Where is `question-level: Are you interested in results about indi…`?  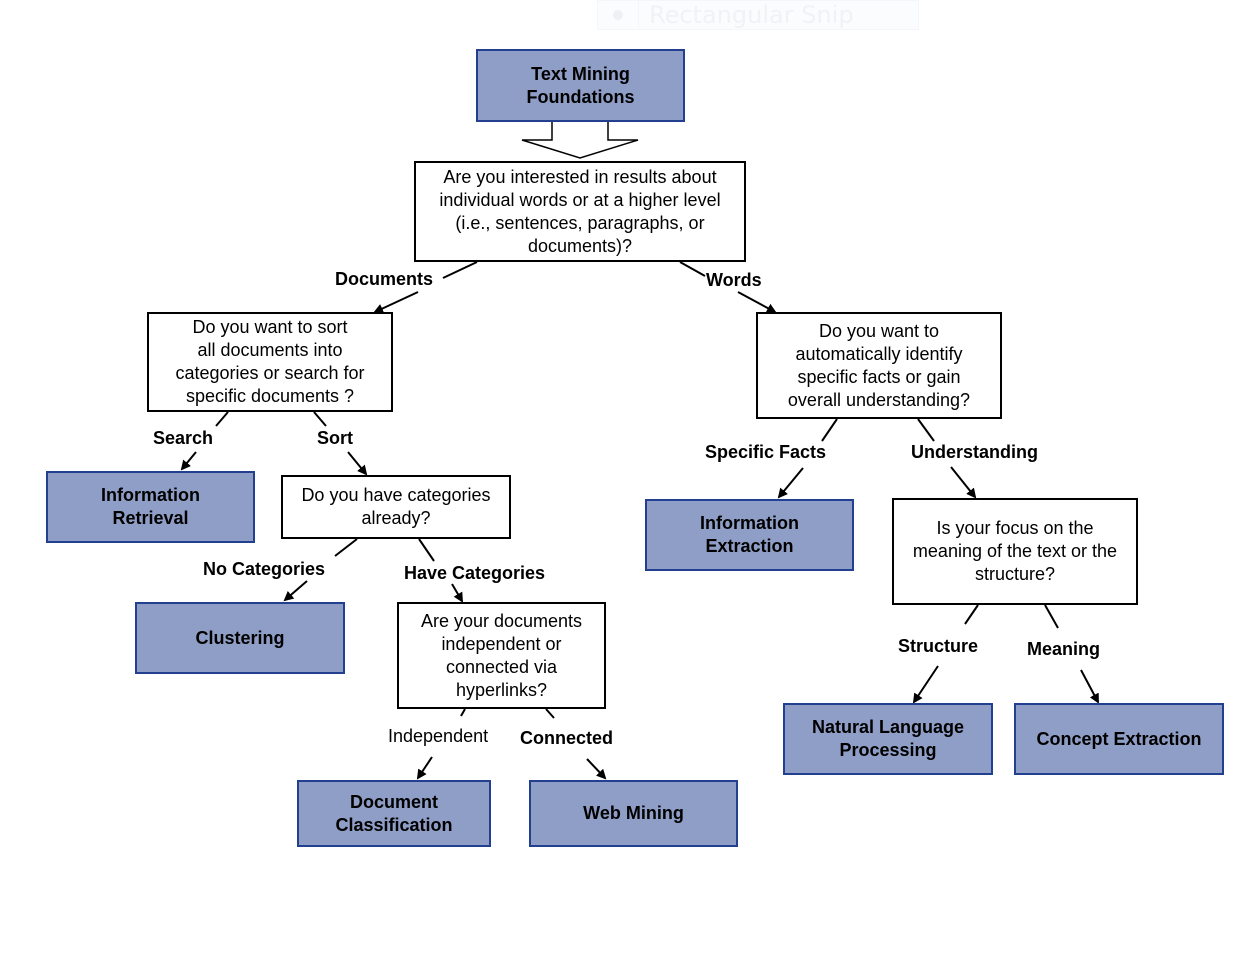 question-level: Are you interested in results about indi… is located at coordinates (580, 211).